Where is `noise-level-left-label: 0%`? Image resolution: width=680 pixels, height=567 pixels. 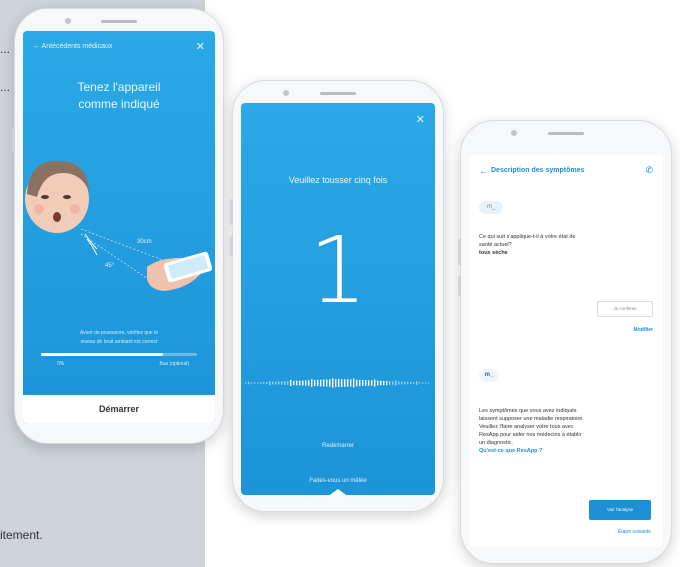 noise-level-left-label: 0% is located at coordinates (61, 364).